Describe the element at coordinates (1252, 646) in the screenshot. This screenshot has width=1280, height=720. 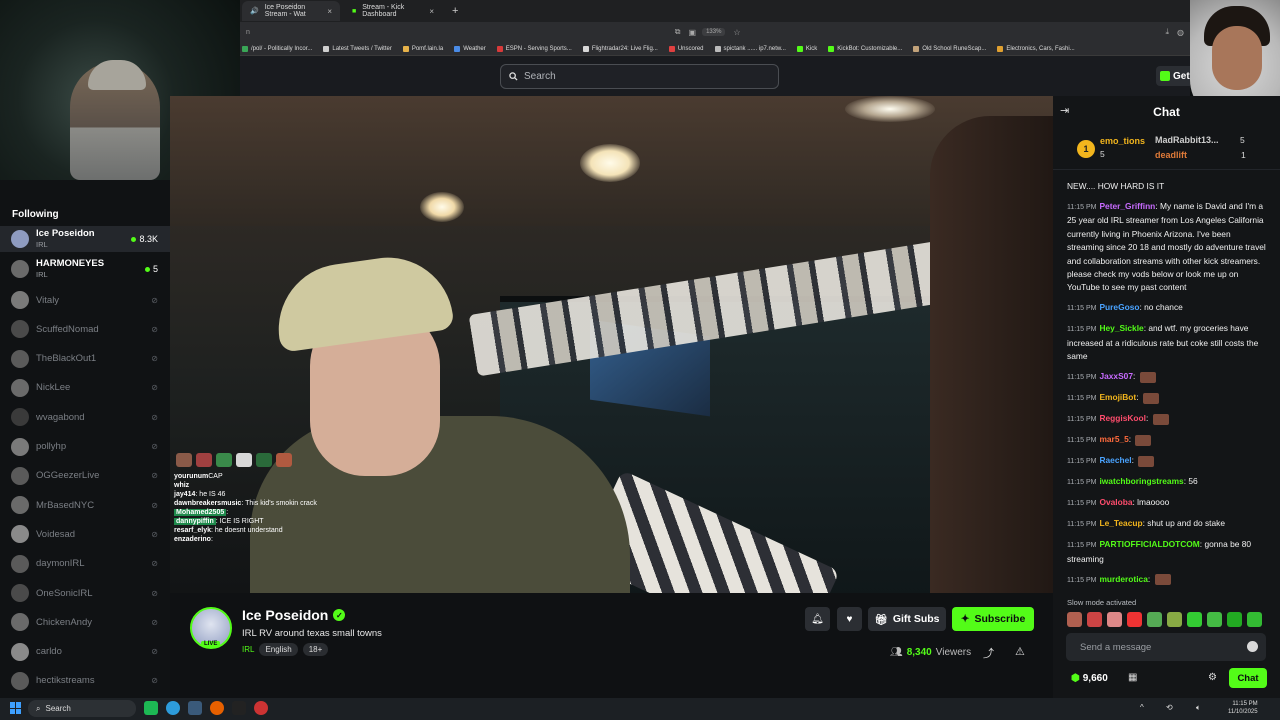
I see `emoji-picker-icon` at that location.